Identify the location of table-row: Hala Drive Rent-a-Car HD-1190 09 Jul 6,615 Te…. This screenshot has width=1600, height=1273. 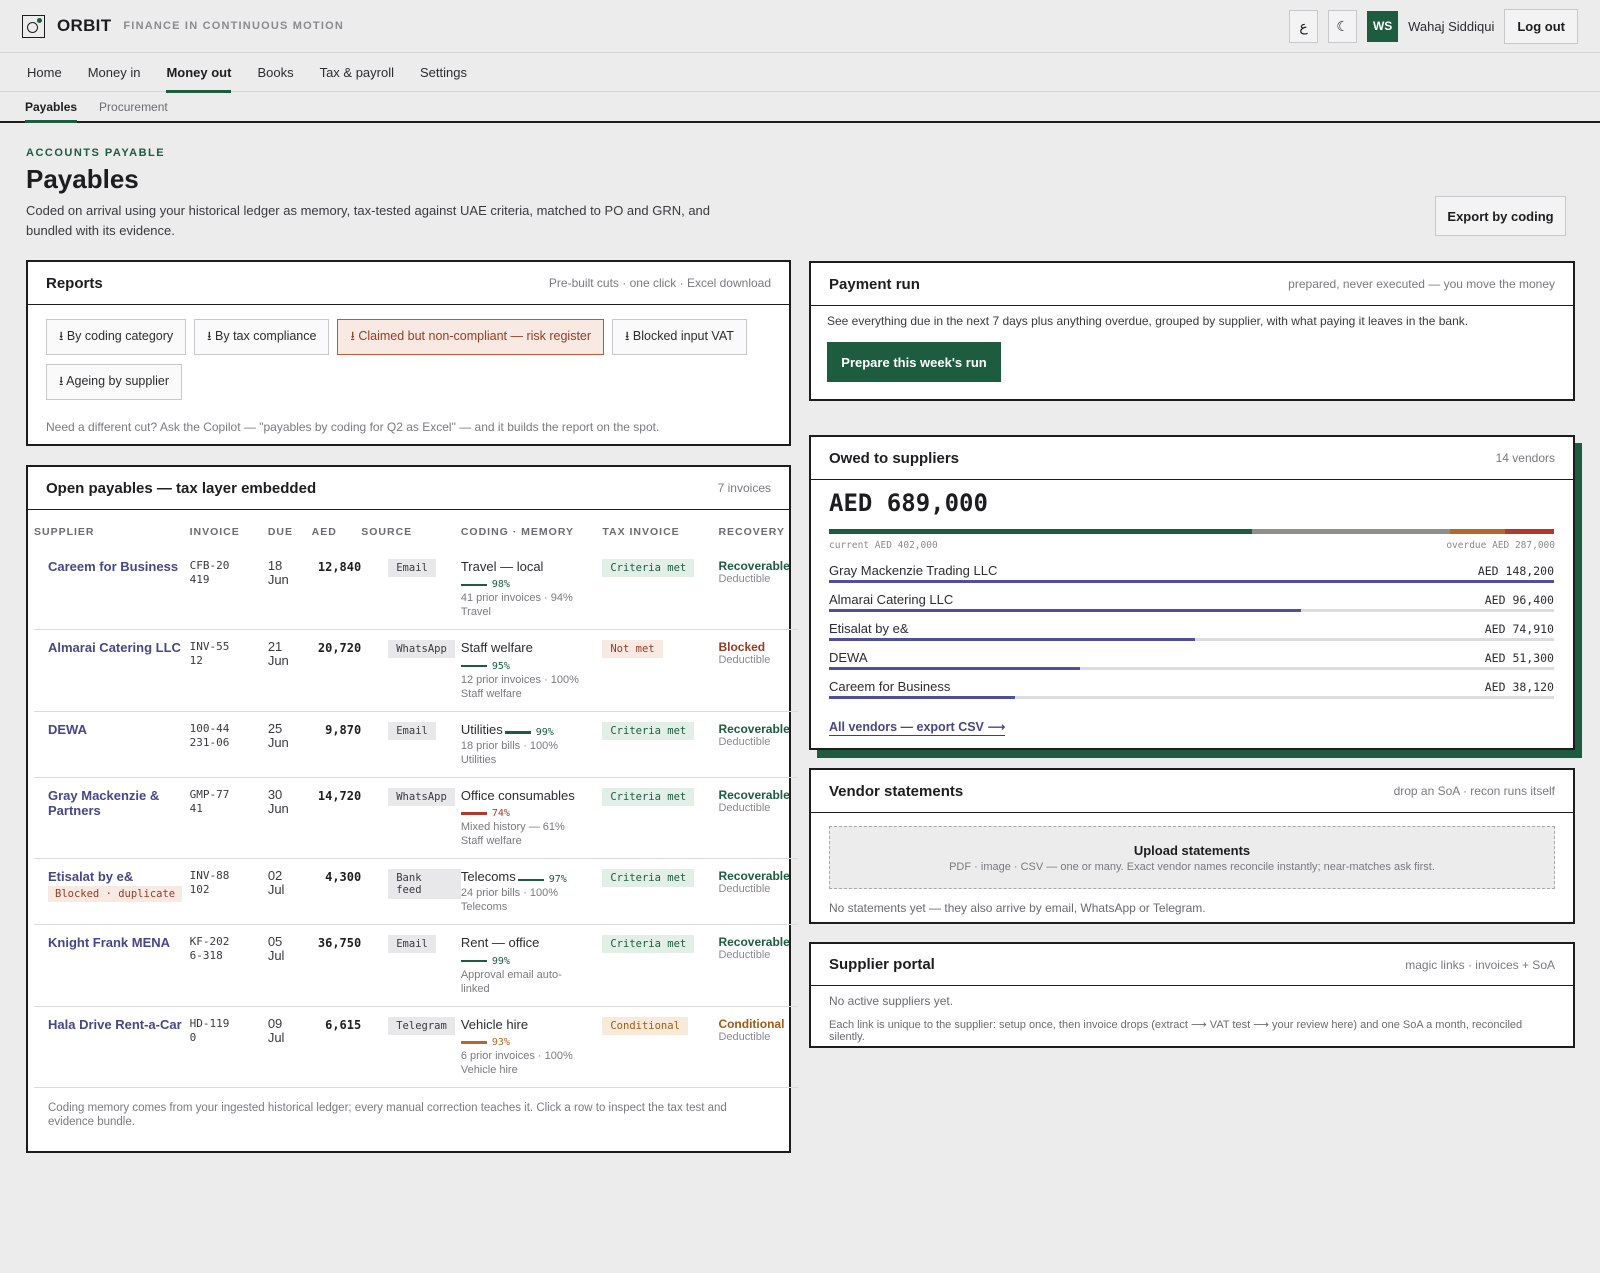
(416, 1047).